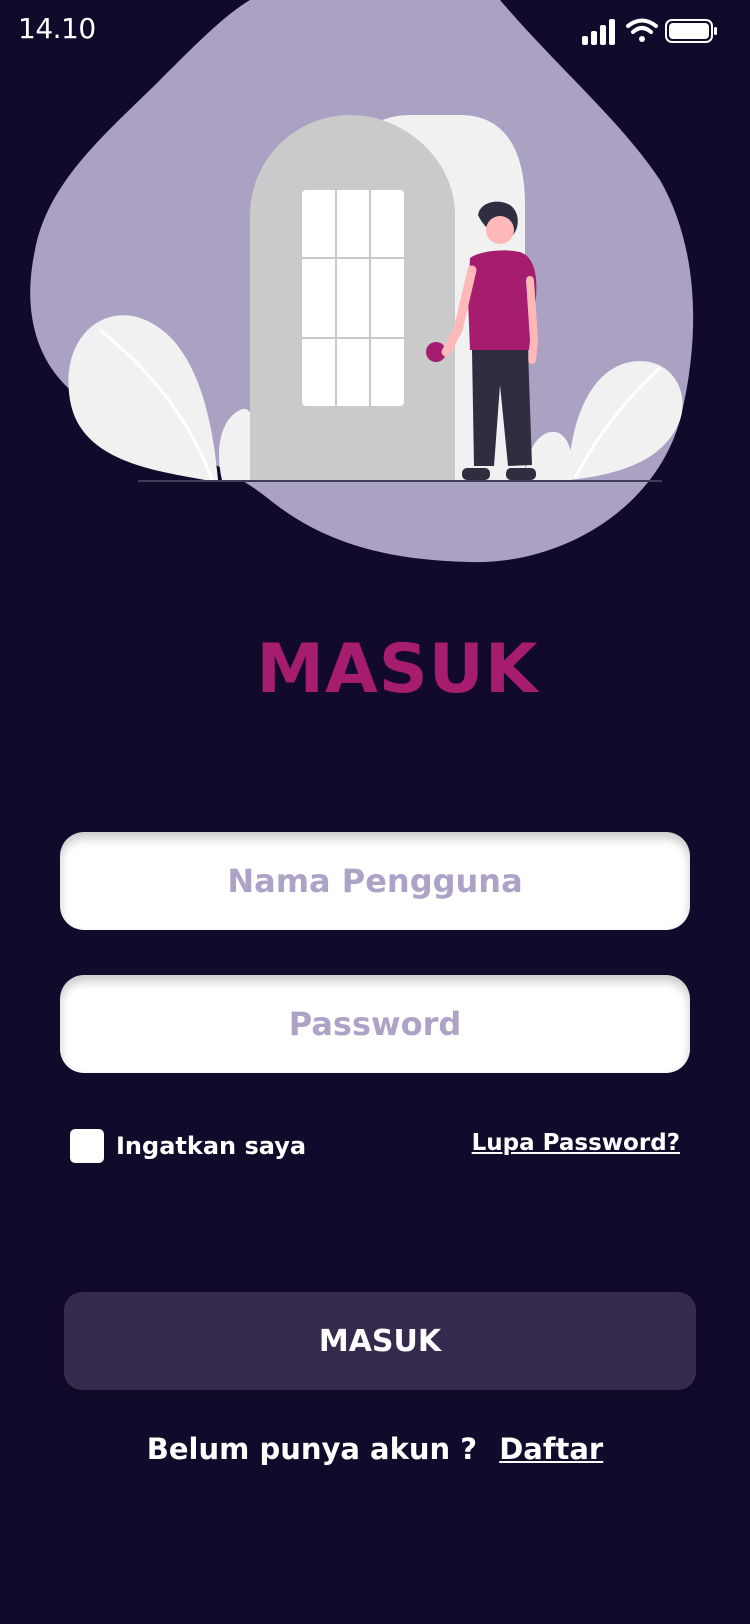  What do you see at coordinates (576, 1143) in the screenshot?
I see `forgot-password-link: Lupa Password?` at bounding box center [576, 1143].